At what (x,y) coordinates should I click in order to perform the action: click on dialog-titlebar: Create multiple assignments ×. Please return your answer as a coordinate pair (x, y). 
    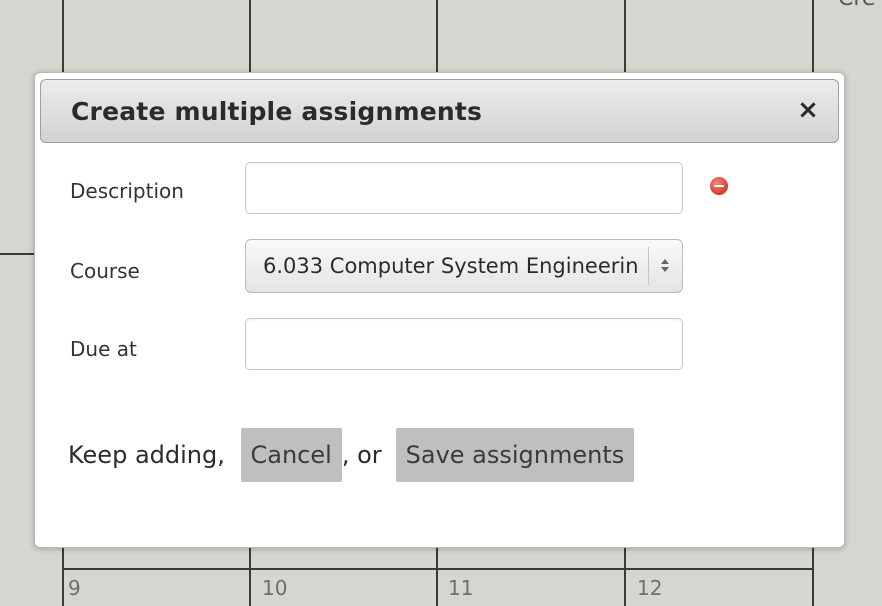
    Looking at the image, I should click on (439, 111).